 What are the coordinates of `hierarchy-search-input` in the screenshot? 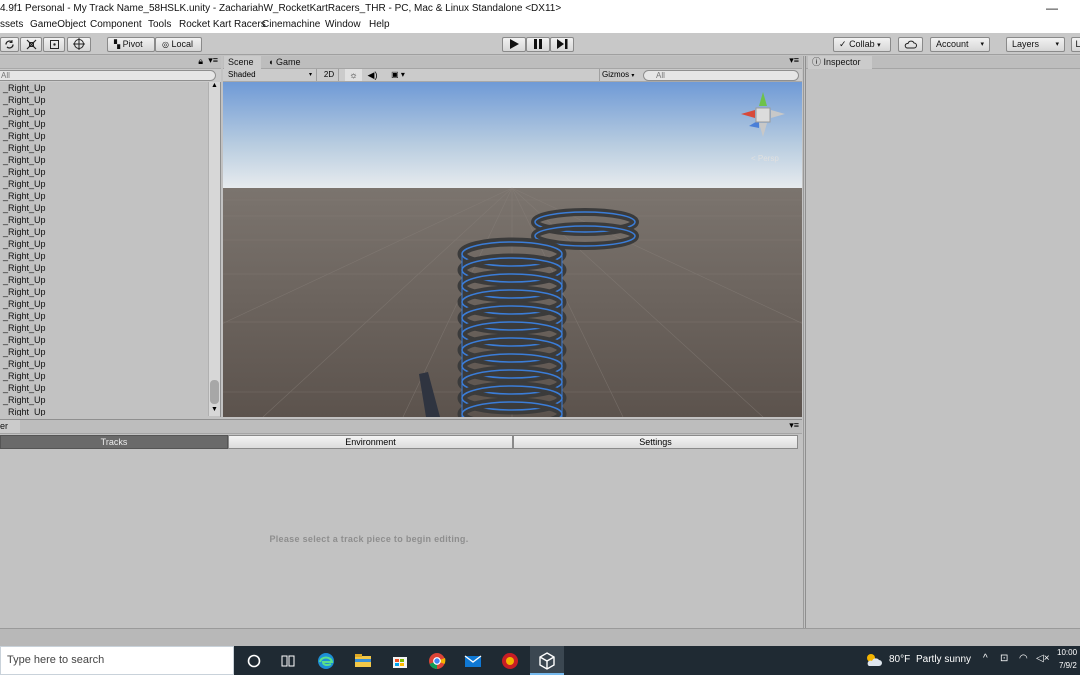 It's located at (108, 75).